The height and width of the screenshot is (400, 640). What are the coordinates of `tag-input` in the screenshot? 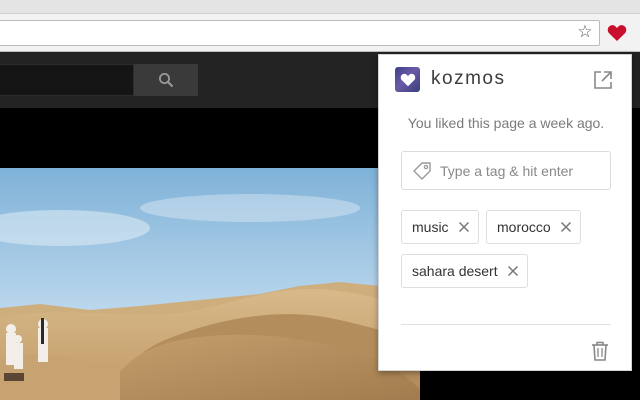 It's located at (520, 170).